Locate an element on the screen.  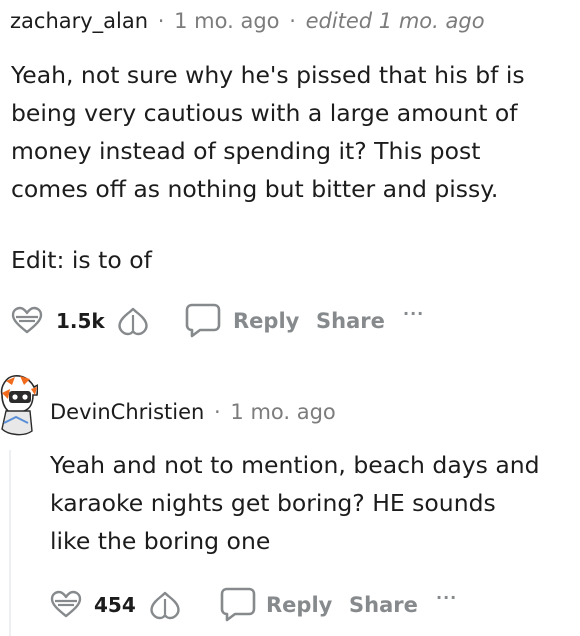
username: DevinChristien is located at coordinates (127, 412).